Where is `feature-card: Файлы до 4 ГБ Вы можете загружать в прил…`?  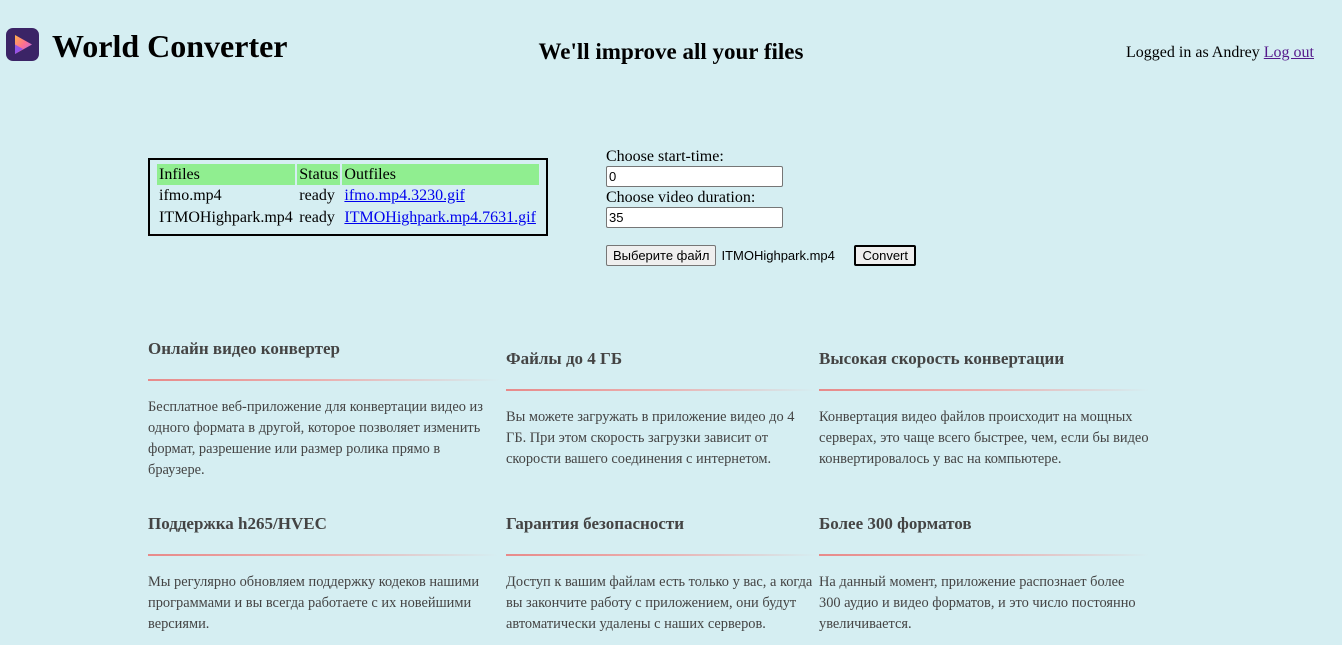
feature-card: Файлы до 4 ГБ Вы можете загружать в прил… is located at coordinates (661, 409).